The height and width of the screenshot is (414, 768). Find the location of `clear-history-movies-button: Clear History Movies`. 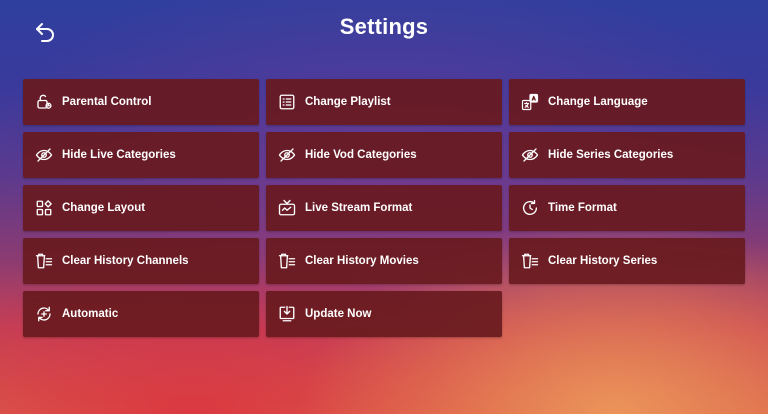

clear-history-movies-button: Clear History Movies is located at coordinates (384, 261).